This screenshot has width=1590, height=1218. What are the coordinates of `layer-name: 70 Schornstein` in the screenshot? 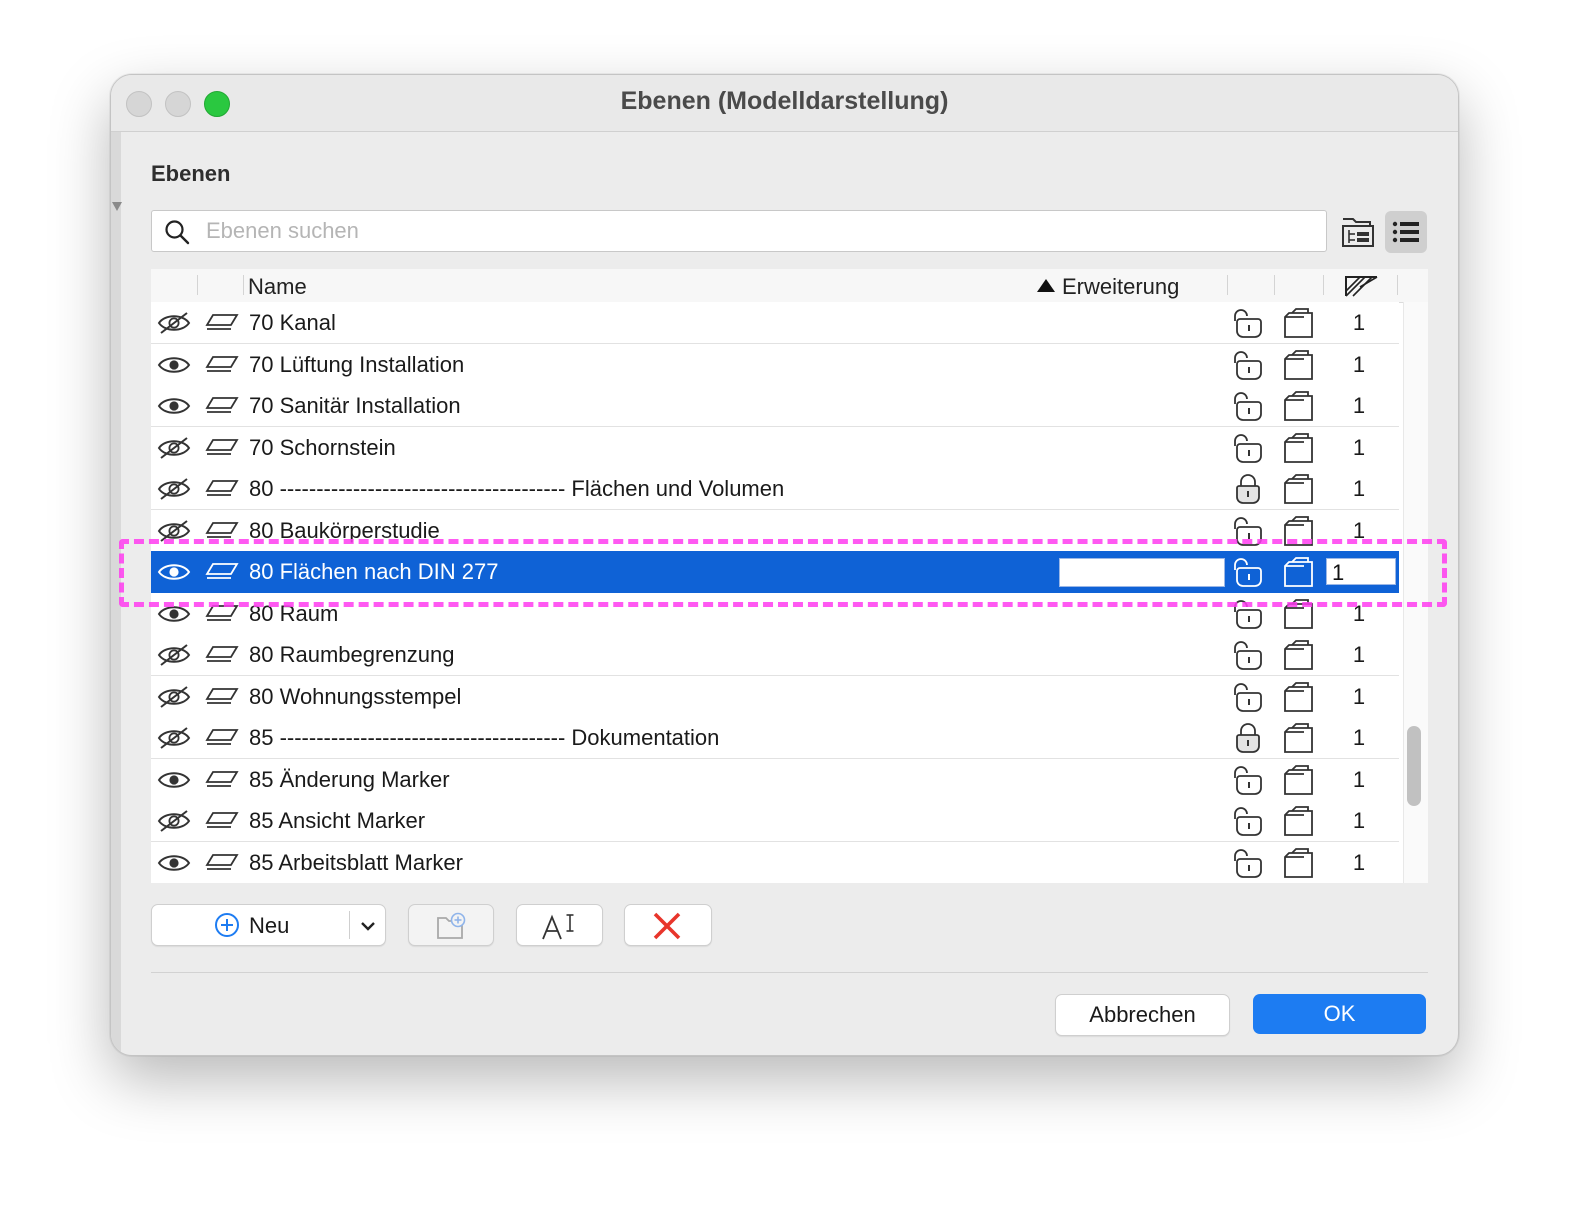 It's located at (322, 448).